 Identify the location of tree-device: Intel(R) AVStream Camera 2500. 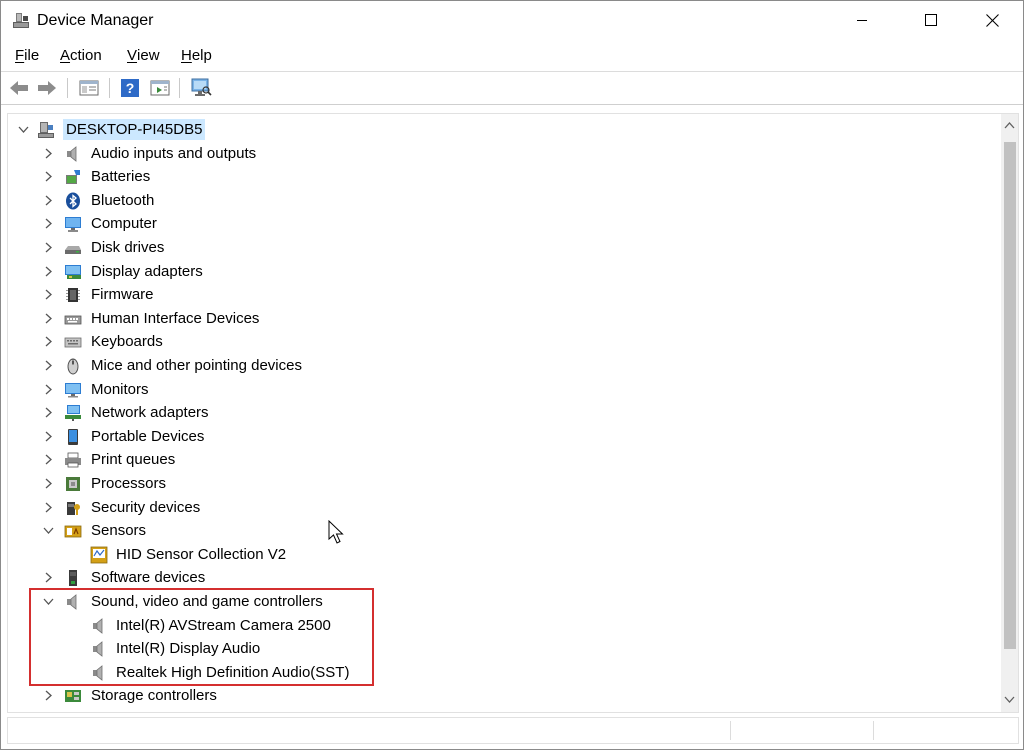
(498, 625).